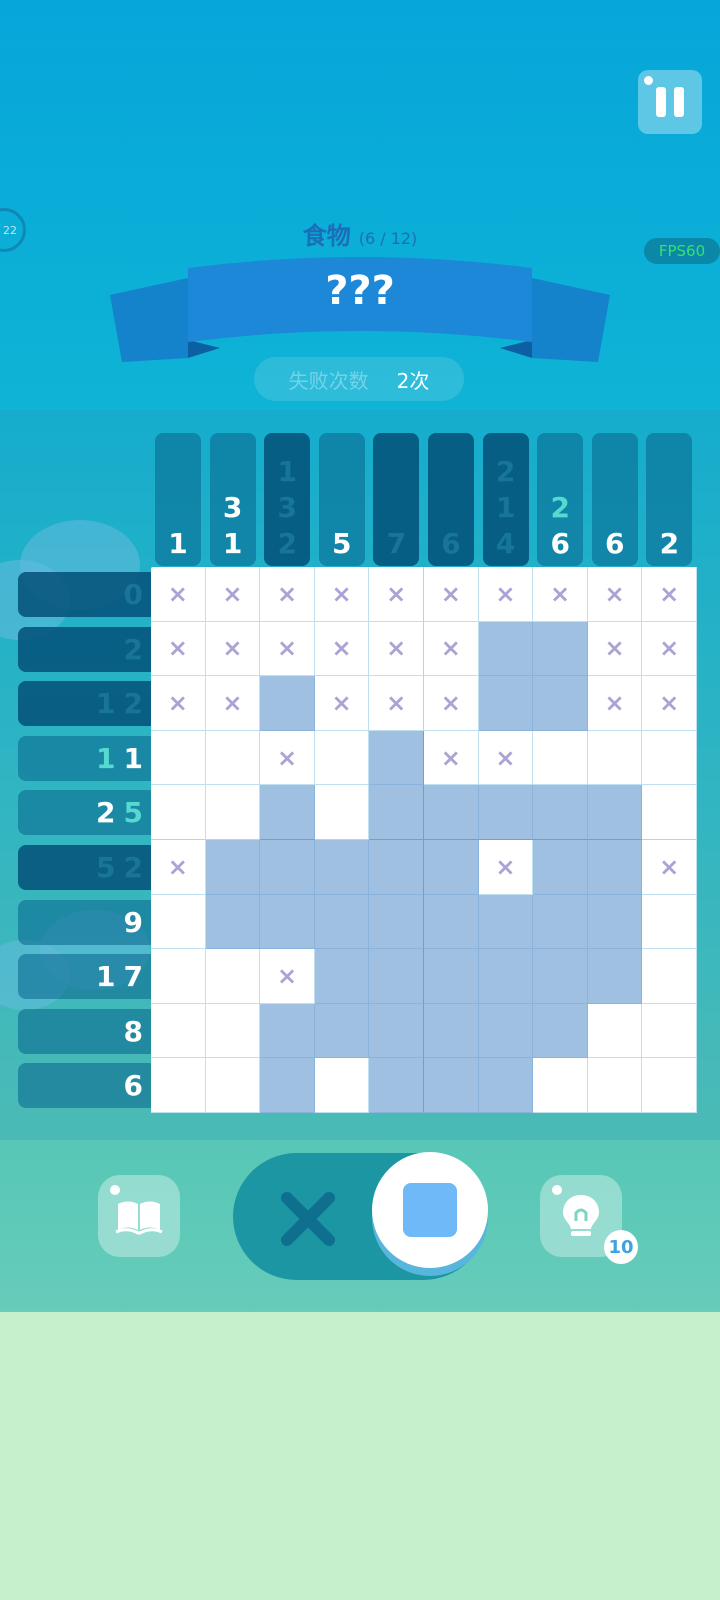  Describe the element at coordinates (308, 1219) in the screenshot. I see `cross-mode-button` at that location.